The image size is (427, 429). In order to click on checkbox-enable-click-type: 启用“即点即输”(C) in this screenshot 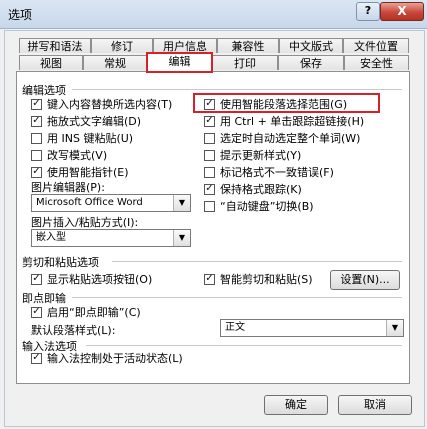, I will do `click(86, 312)`.